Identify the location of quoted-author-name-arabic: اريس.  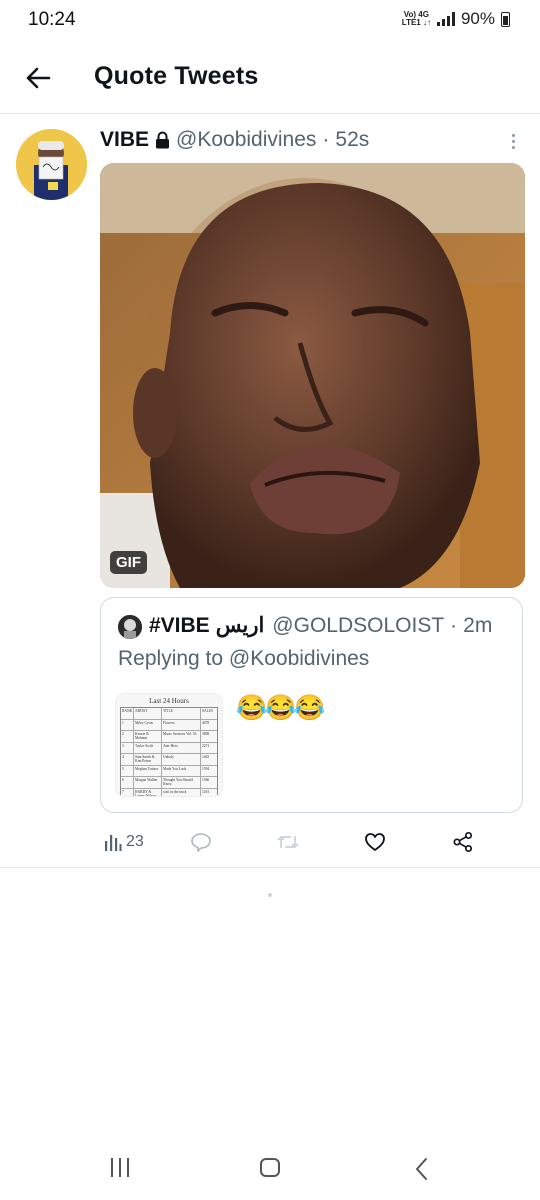
(240, 625).